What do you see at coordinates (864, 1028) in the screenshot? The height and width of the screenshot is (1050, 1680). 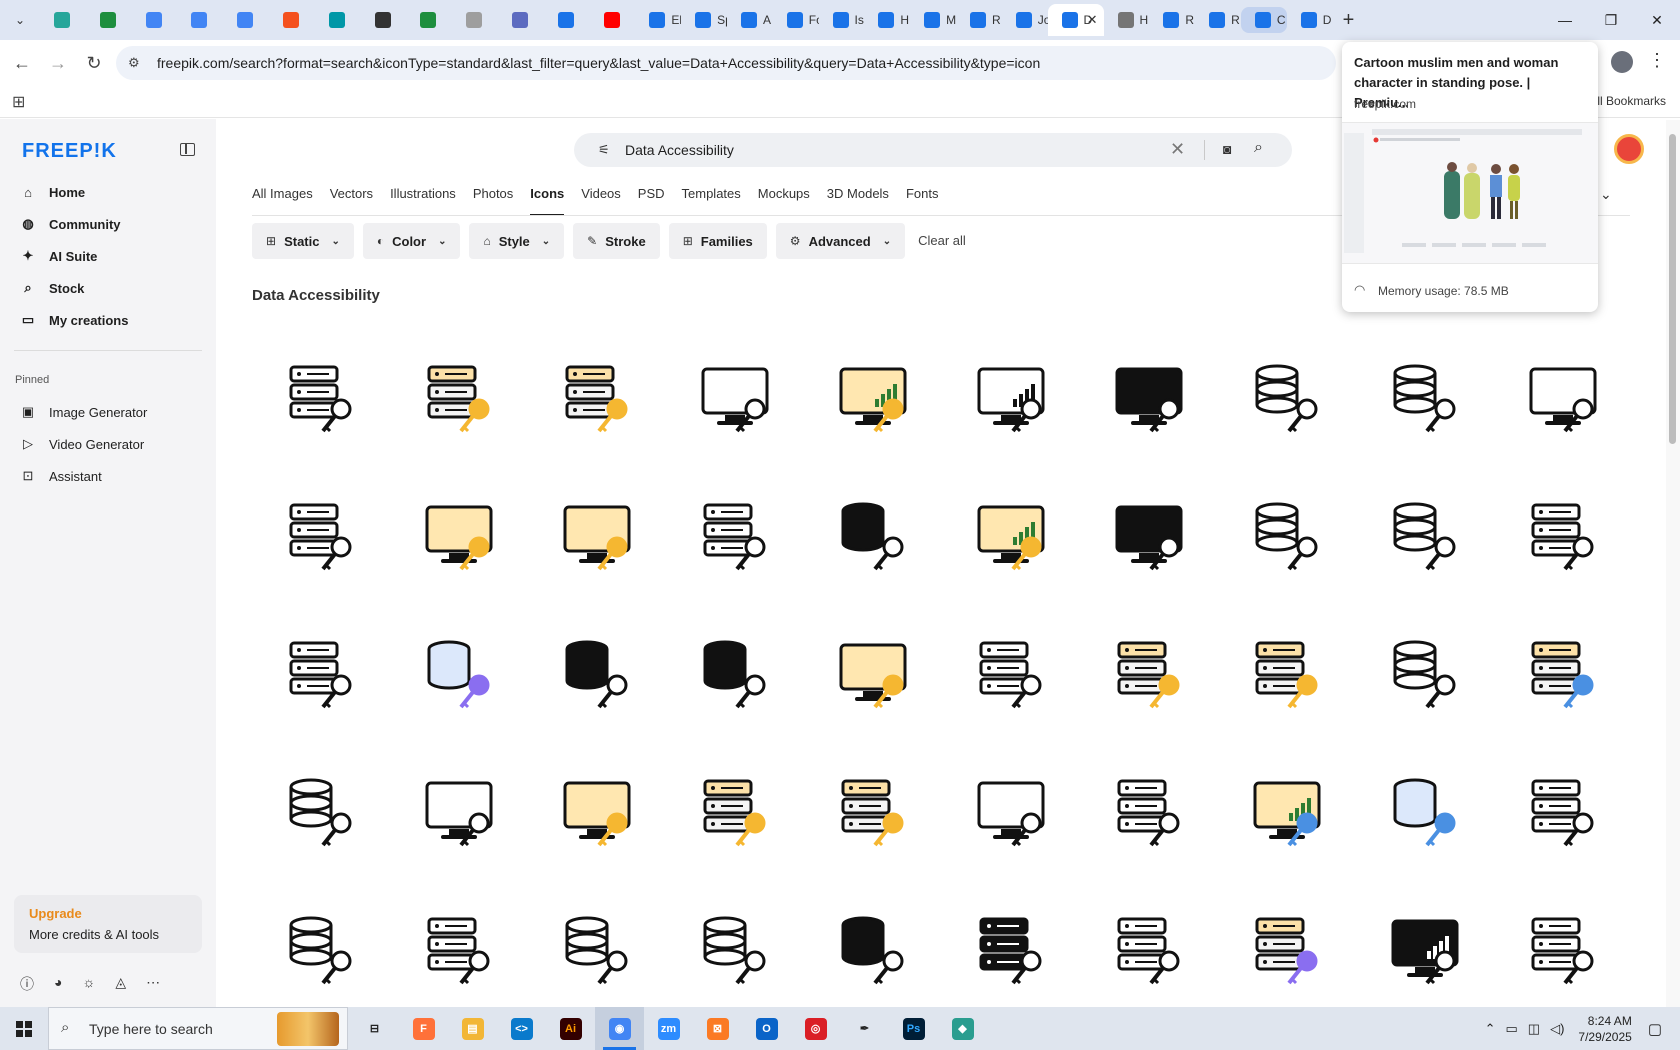 I see `taskbar-inkscape-button: ✒` at bounding box center [864, 1028].